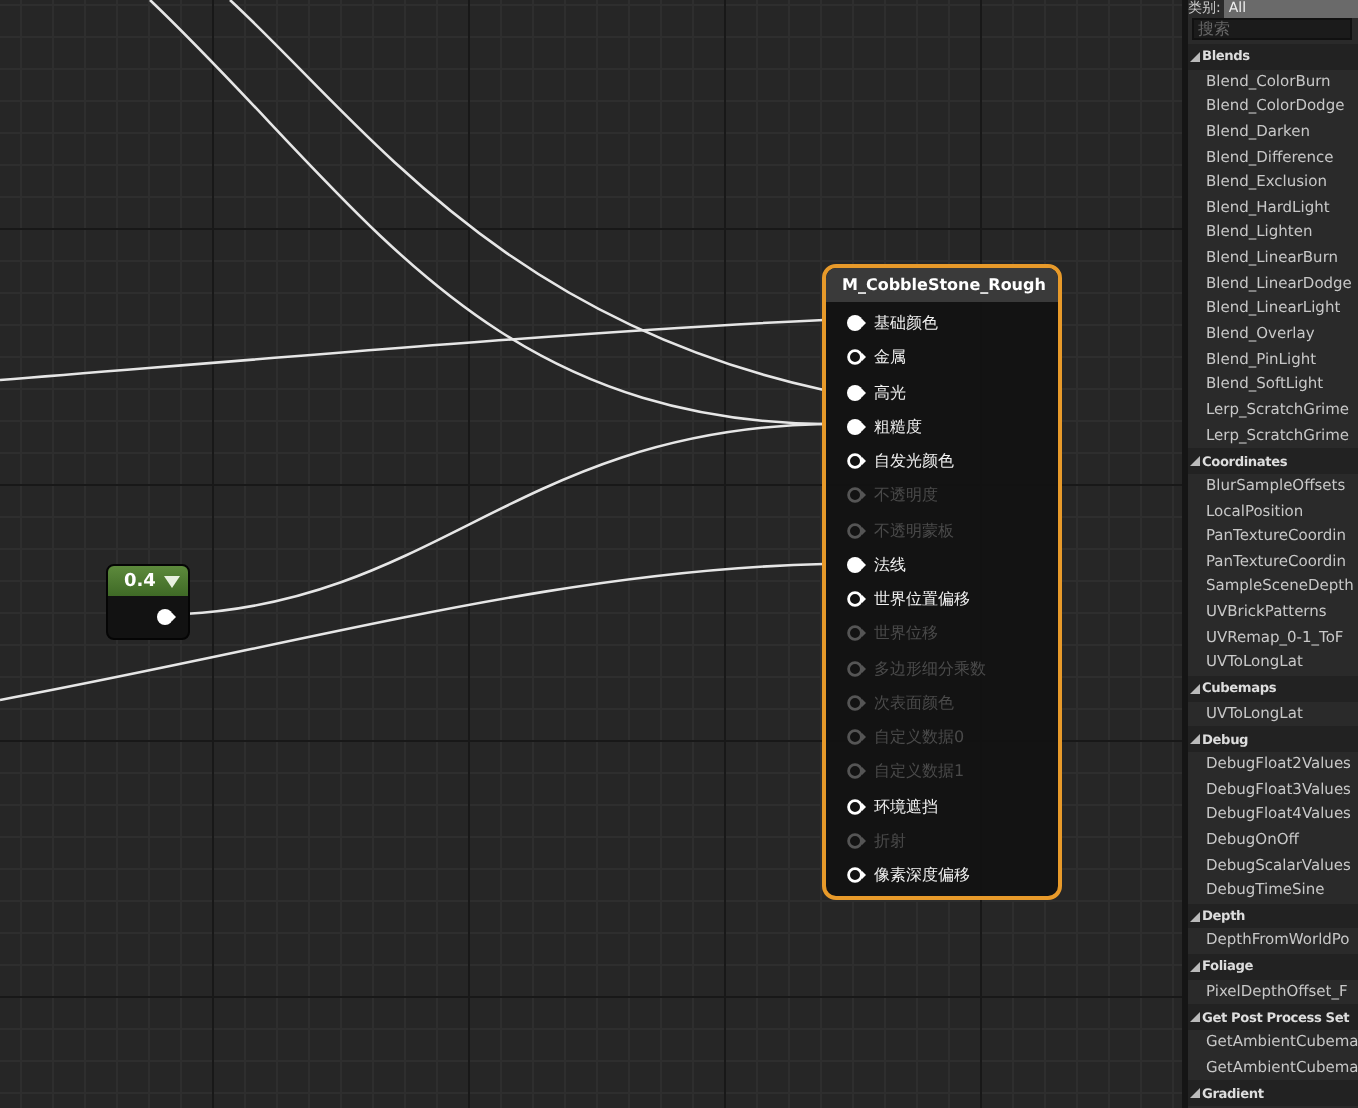 The width and height of the screenshot is (1358, 1108). Describe the element at coordinates (898, 426) in the screenshot. I see `pin-label: 粗糙度` at that location.